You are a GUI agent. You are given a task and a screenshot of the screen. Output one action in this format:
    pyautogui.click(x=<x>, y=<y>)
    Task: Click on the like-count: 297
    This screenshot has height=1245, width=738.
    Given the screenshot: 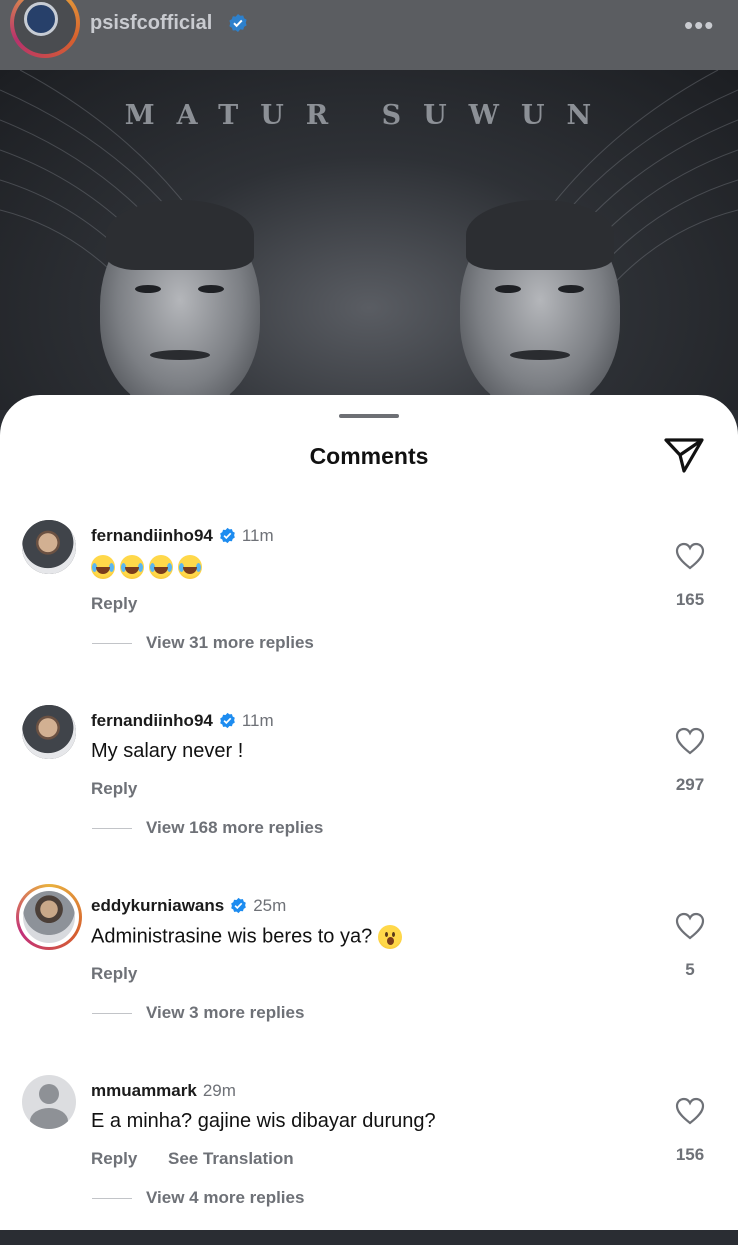 What is the action you would take?
    pyautogui.click(x=690, y=784)
    